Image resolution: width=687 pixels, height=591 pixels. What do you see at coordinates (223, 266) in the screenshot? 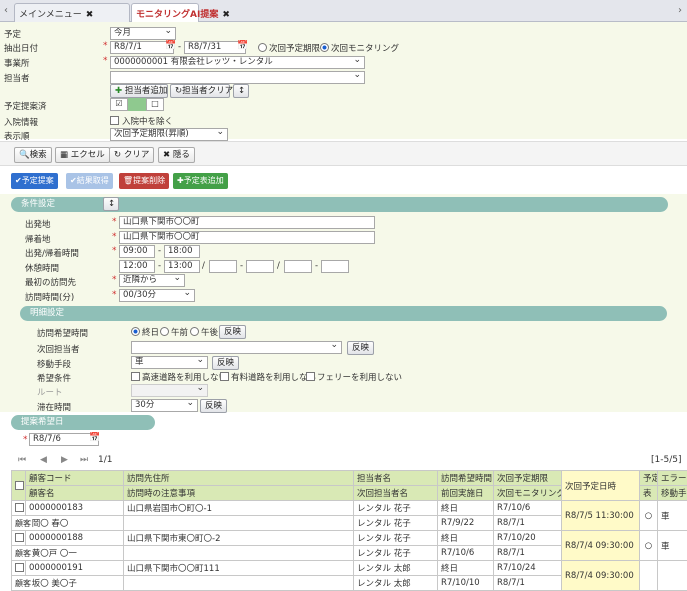
I see `break2-from-input` at bounding box center [223, 266].